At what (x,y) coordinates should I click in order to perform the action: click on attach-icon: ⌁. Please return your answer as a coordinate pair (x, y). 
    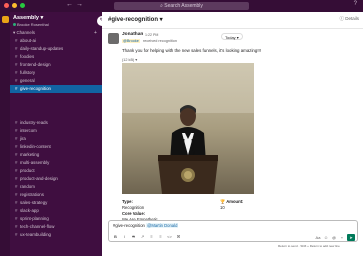
    Looking at the image, I should click on (342, 238).